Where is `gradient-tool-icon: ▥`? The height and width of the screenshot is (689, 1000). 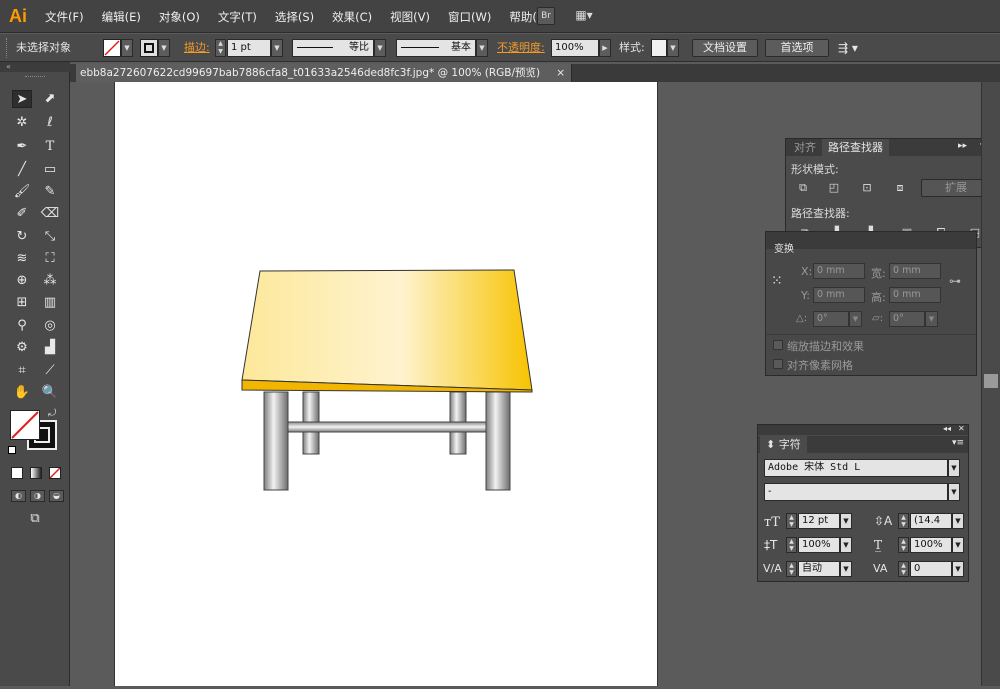 gradient-tool-icon: ▥ is located at coordinates (50, 303).